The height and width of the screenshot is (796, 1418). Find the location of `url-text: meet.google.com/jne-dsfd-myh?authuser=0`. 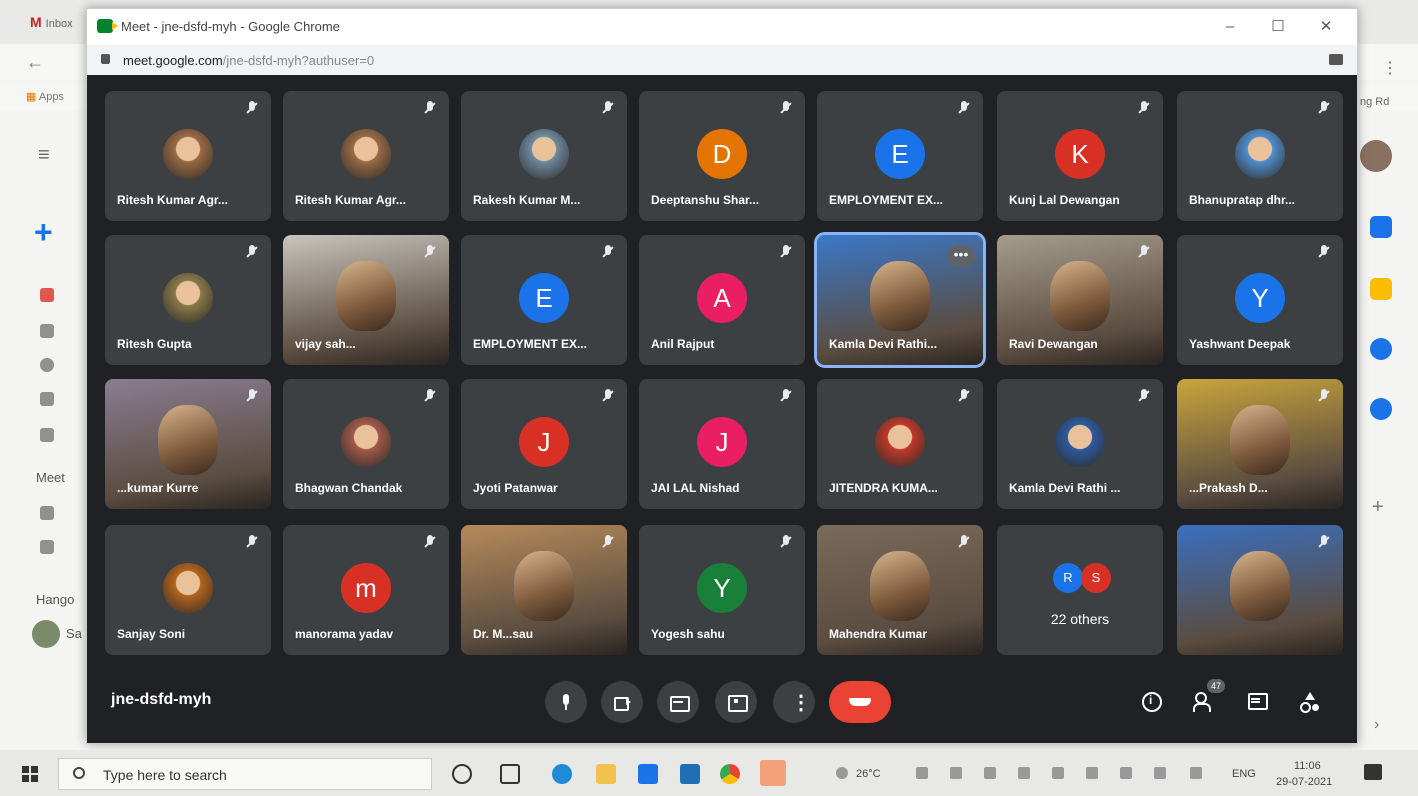

url-text: meet.google.com/jne-dsfd-myh?authuser=0 is located at coordinates (248, 60).